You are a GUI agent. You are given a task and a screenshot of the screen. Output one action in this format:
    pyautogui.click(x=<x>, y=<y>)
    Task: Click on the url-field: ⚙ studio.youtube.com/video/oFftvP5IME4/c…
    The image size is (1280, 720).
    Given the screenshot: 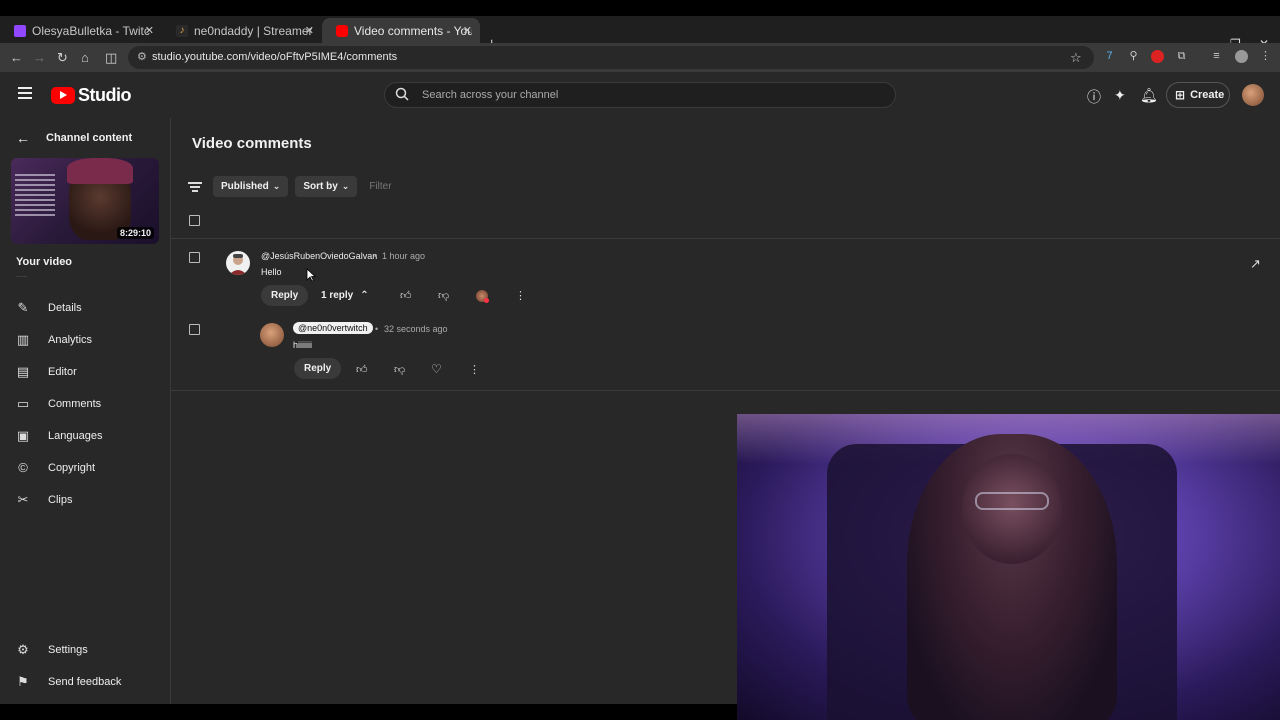 What is the action you would take?
    pyautogui.click(x=611, y=57)
    